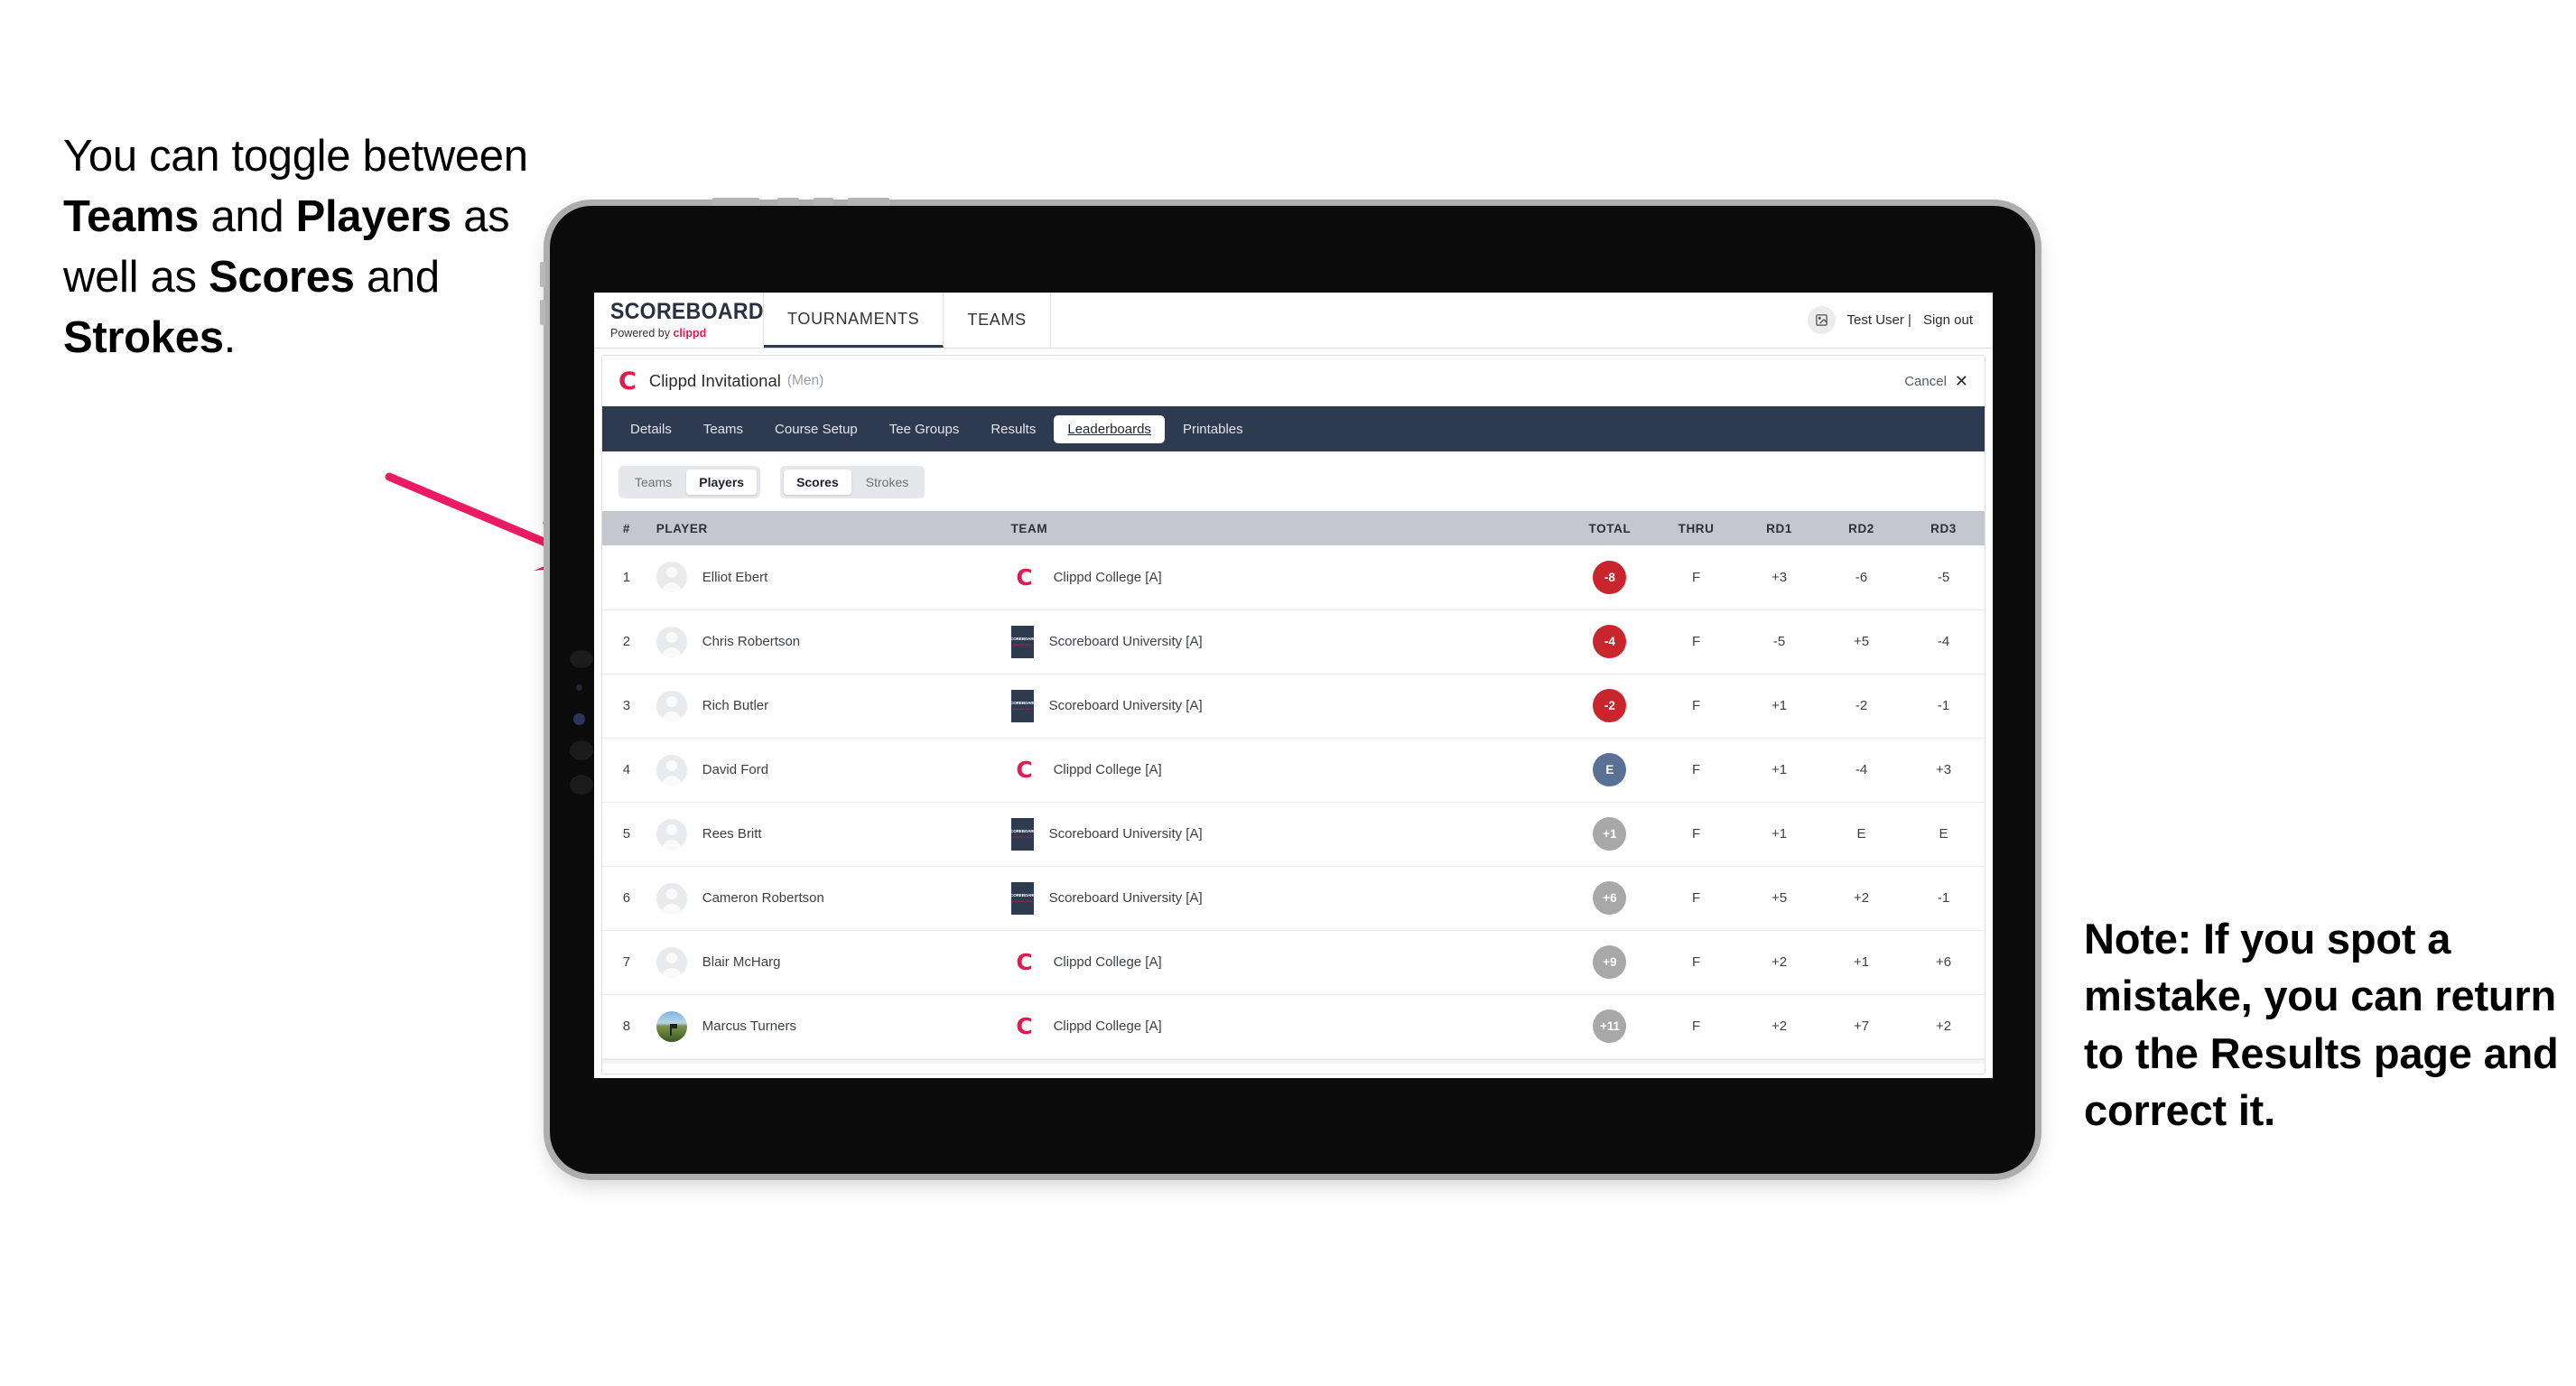 The width and height of the screenshot is (2576, 1386). I want to click on cell-rd3: E, so click(1943, 834).